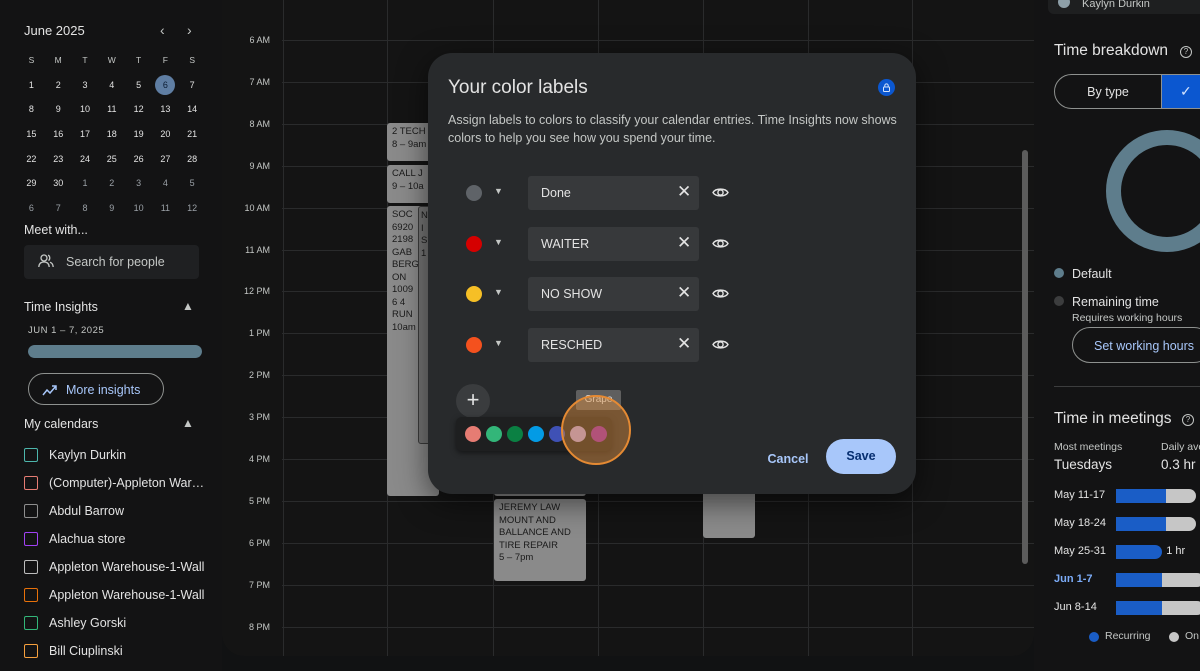 Image resolution: width=1200 pixels, height=671 pixels. I want to click on mini-calendar-day: 22, so click(31, 159).